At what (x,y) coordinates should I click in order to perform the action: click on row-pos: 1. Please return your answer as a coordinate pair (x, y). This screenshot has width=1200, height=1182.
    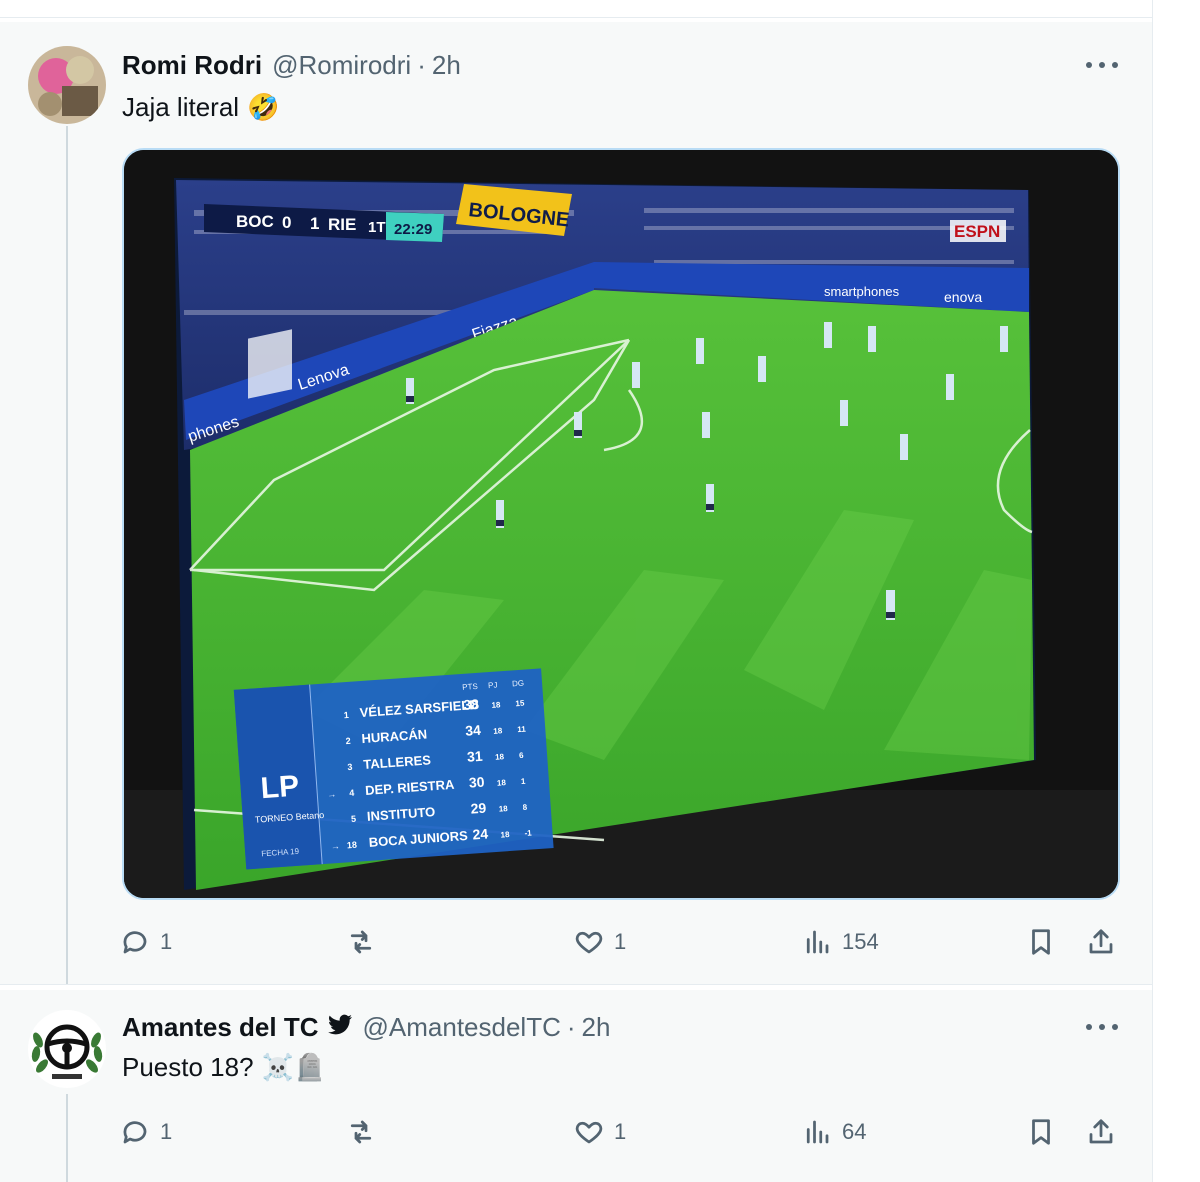
    Looking at the image, I should click on (346, 715).